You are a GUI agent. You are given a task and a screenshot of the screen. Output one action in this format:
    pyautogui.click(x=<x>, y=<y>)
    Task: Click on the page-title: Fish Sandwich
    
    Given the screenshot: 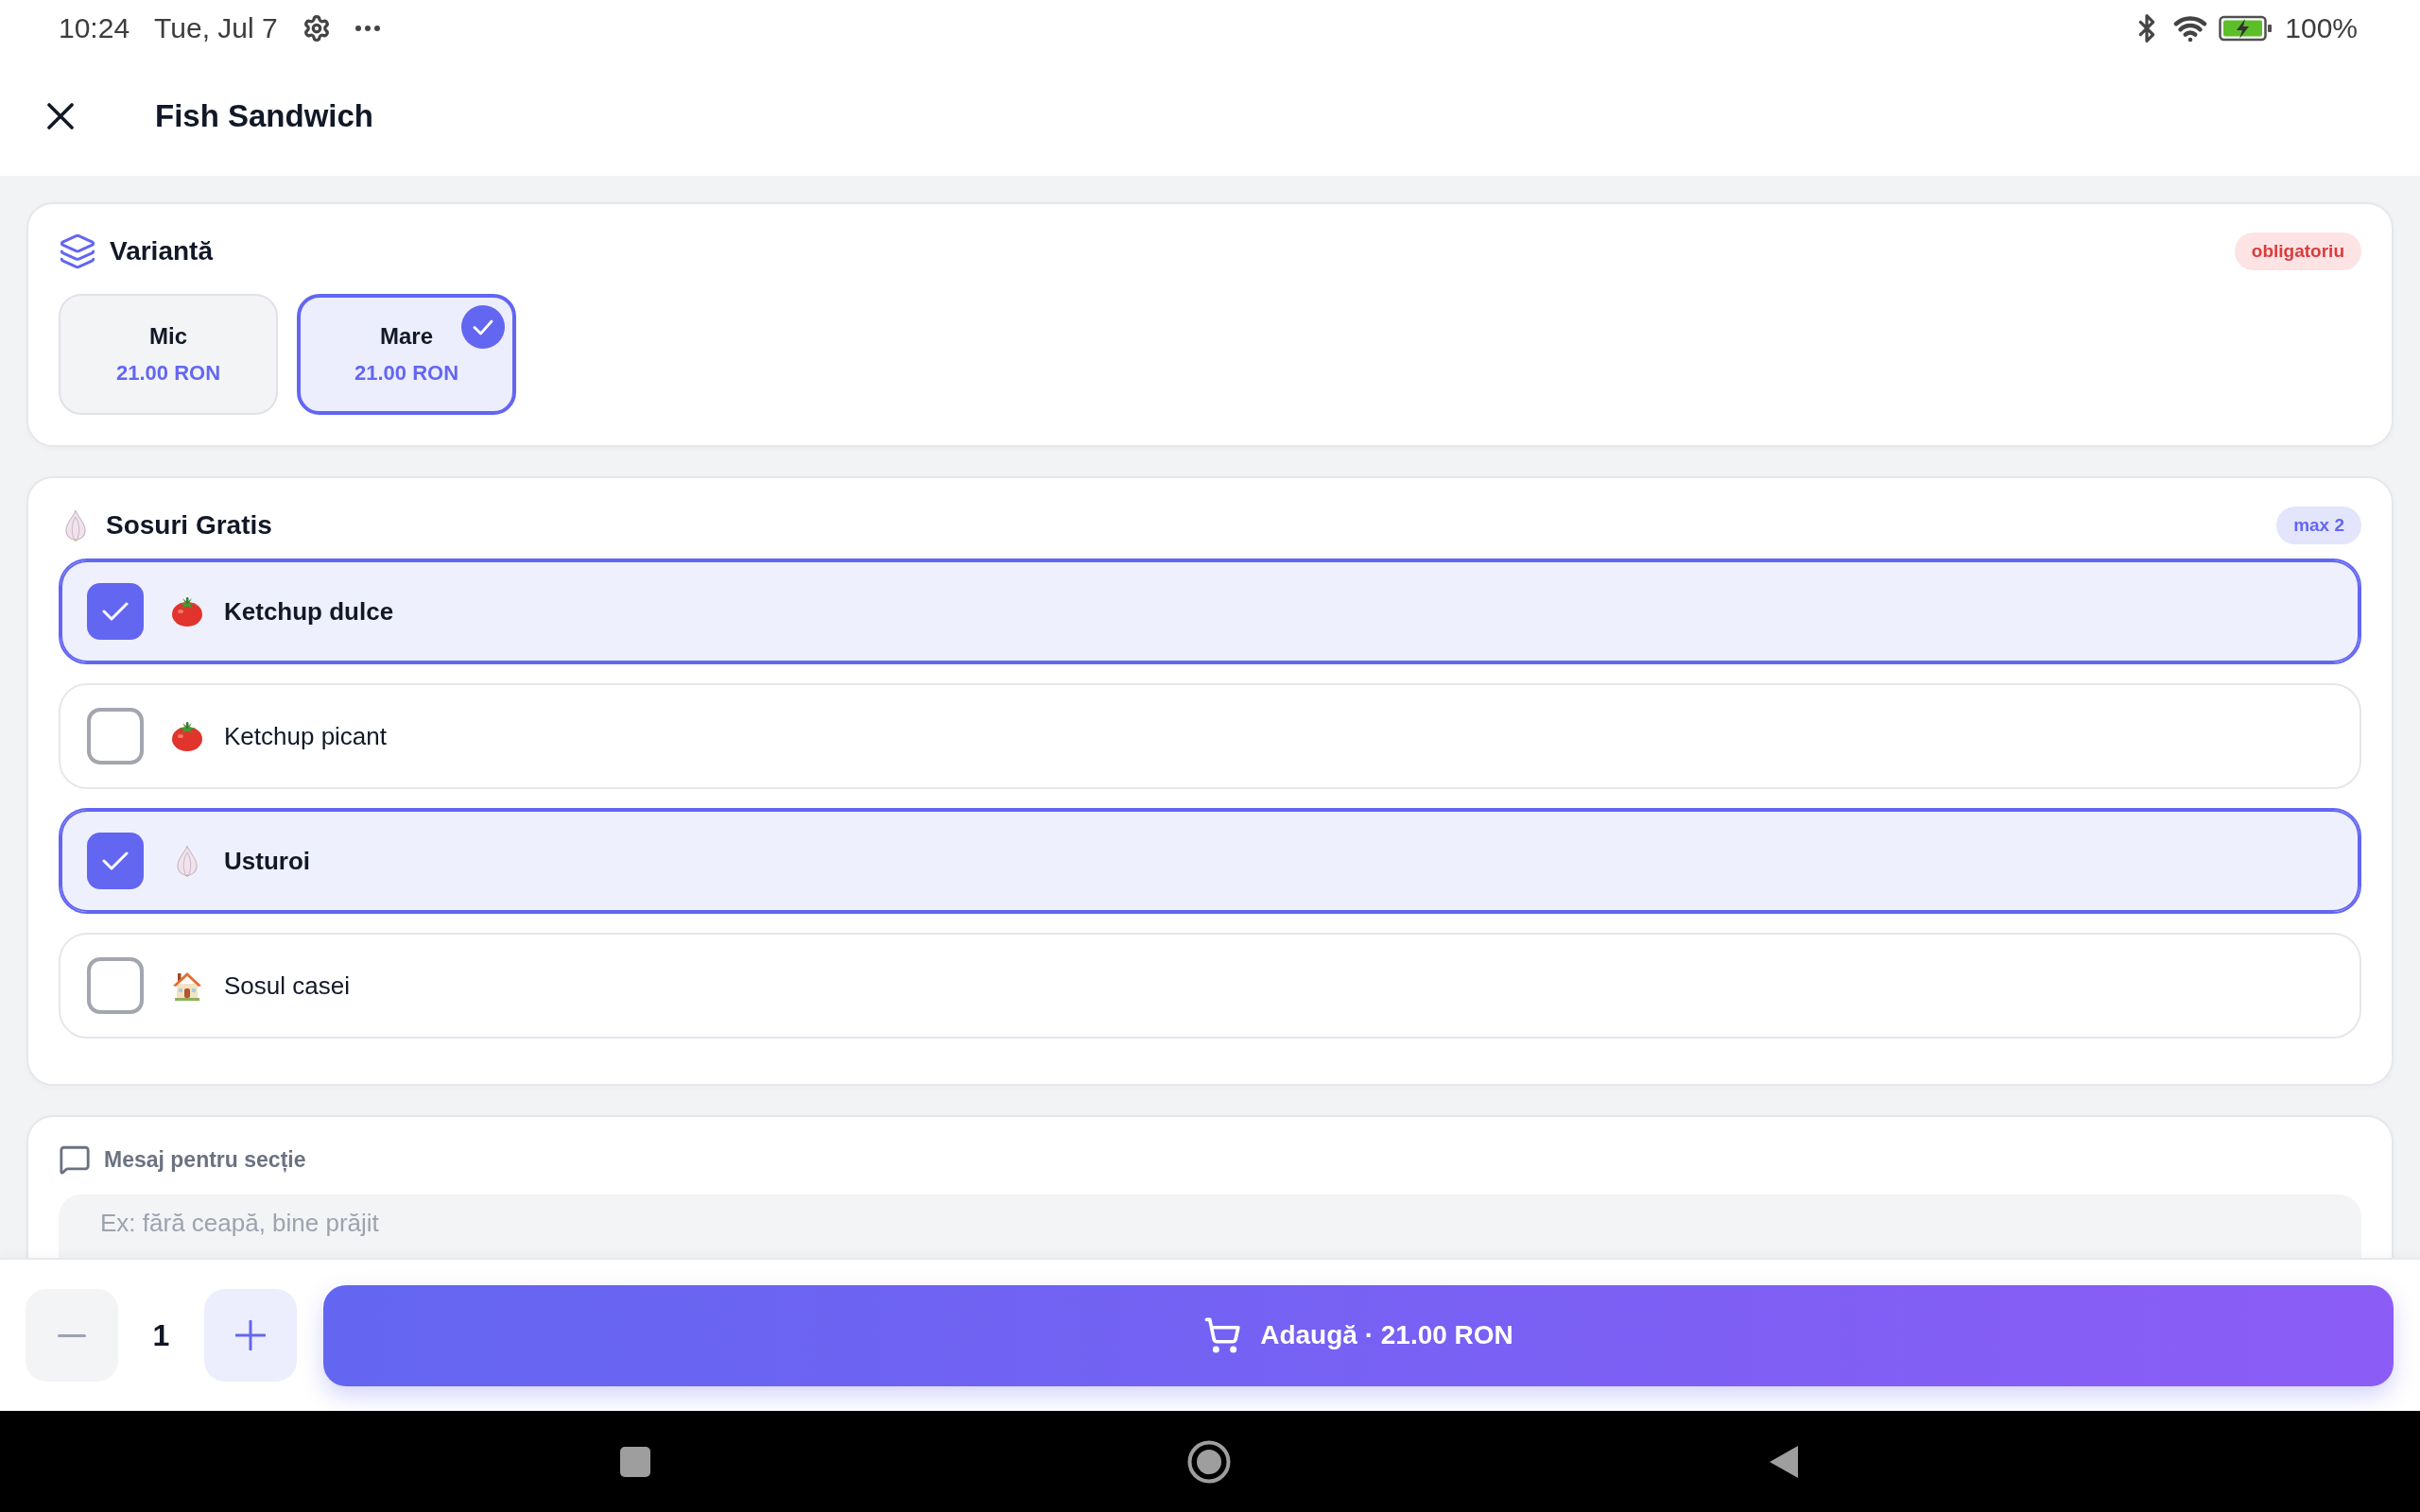 What is the action you would take?
    pyautogui.click(x=264, y=116)
    